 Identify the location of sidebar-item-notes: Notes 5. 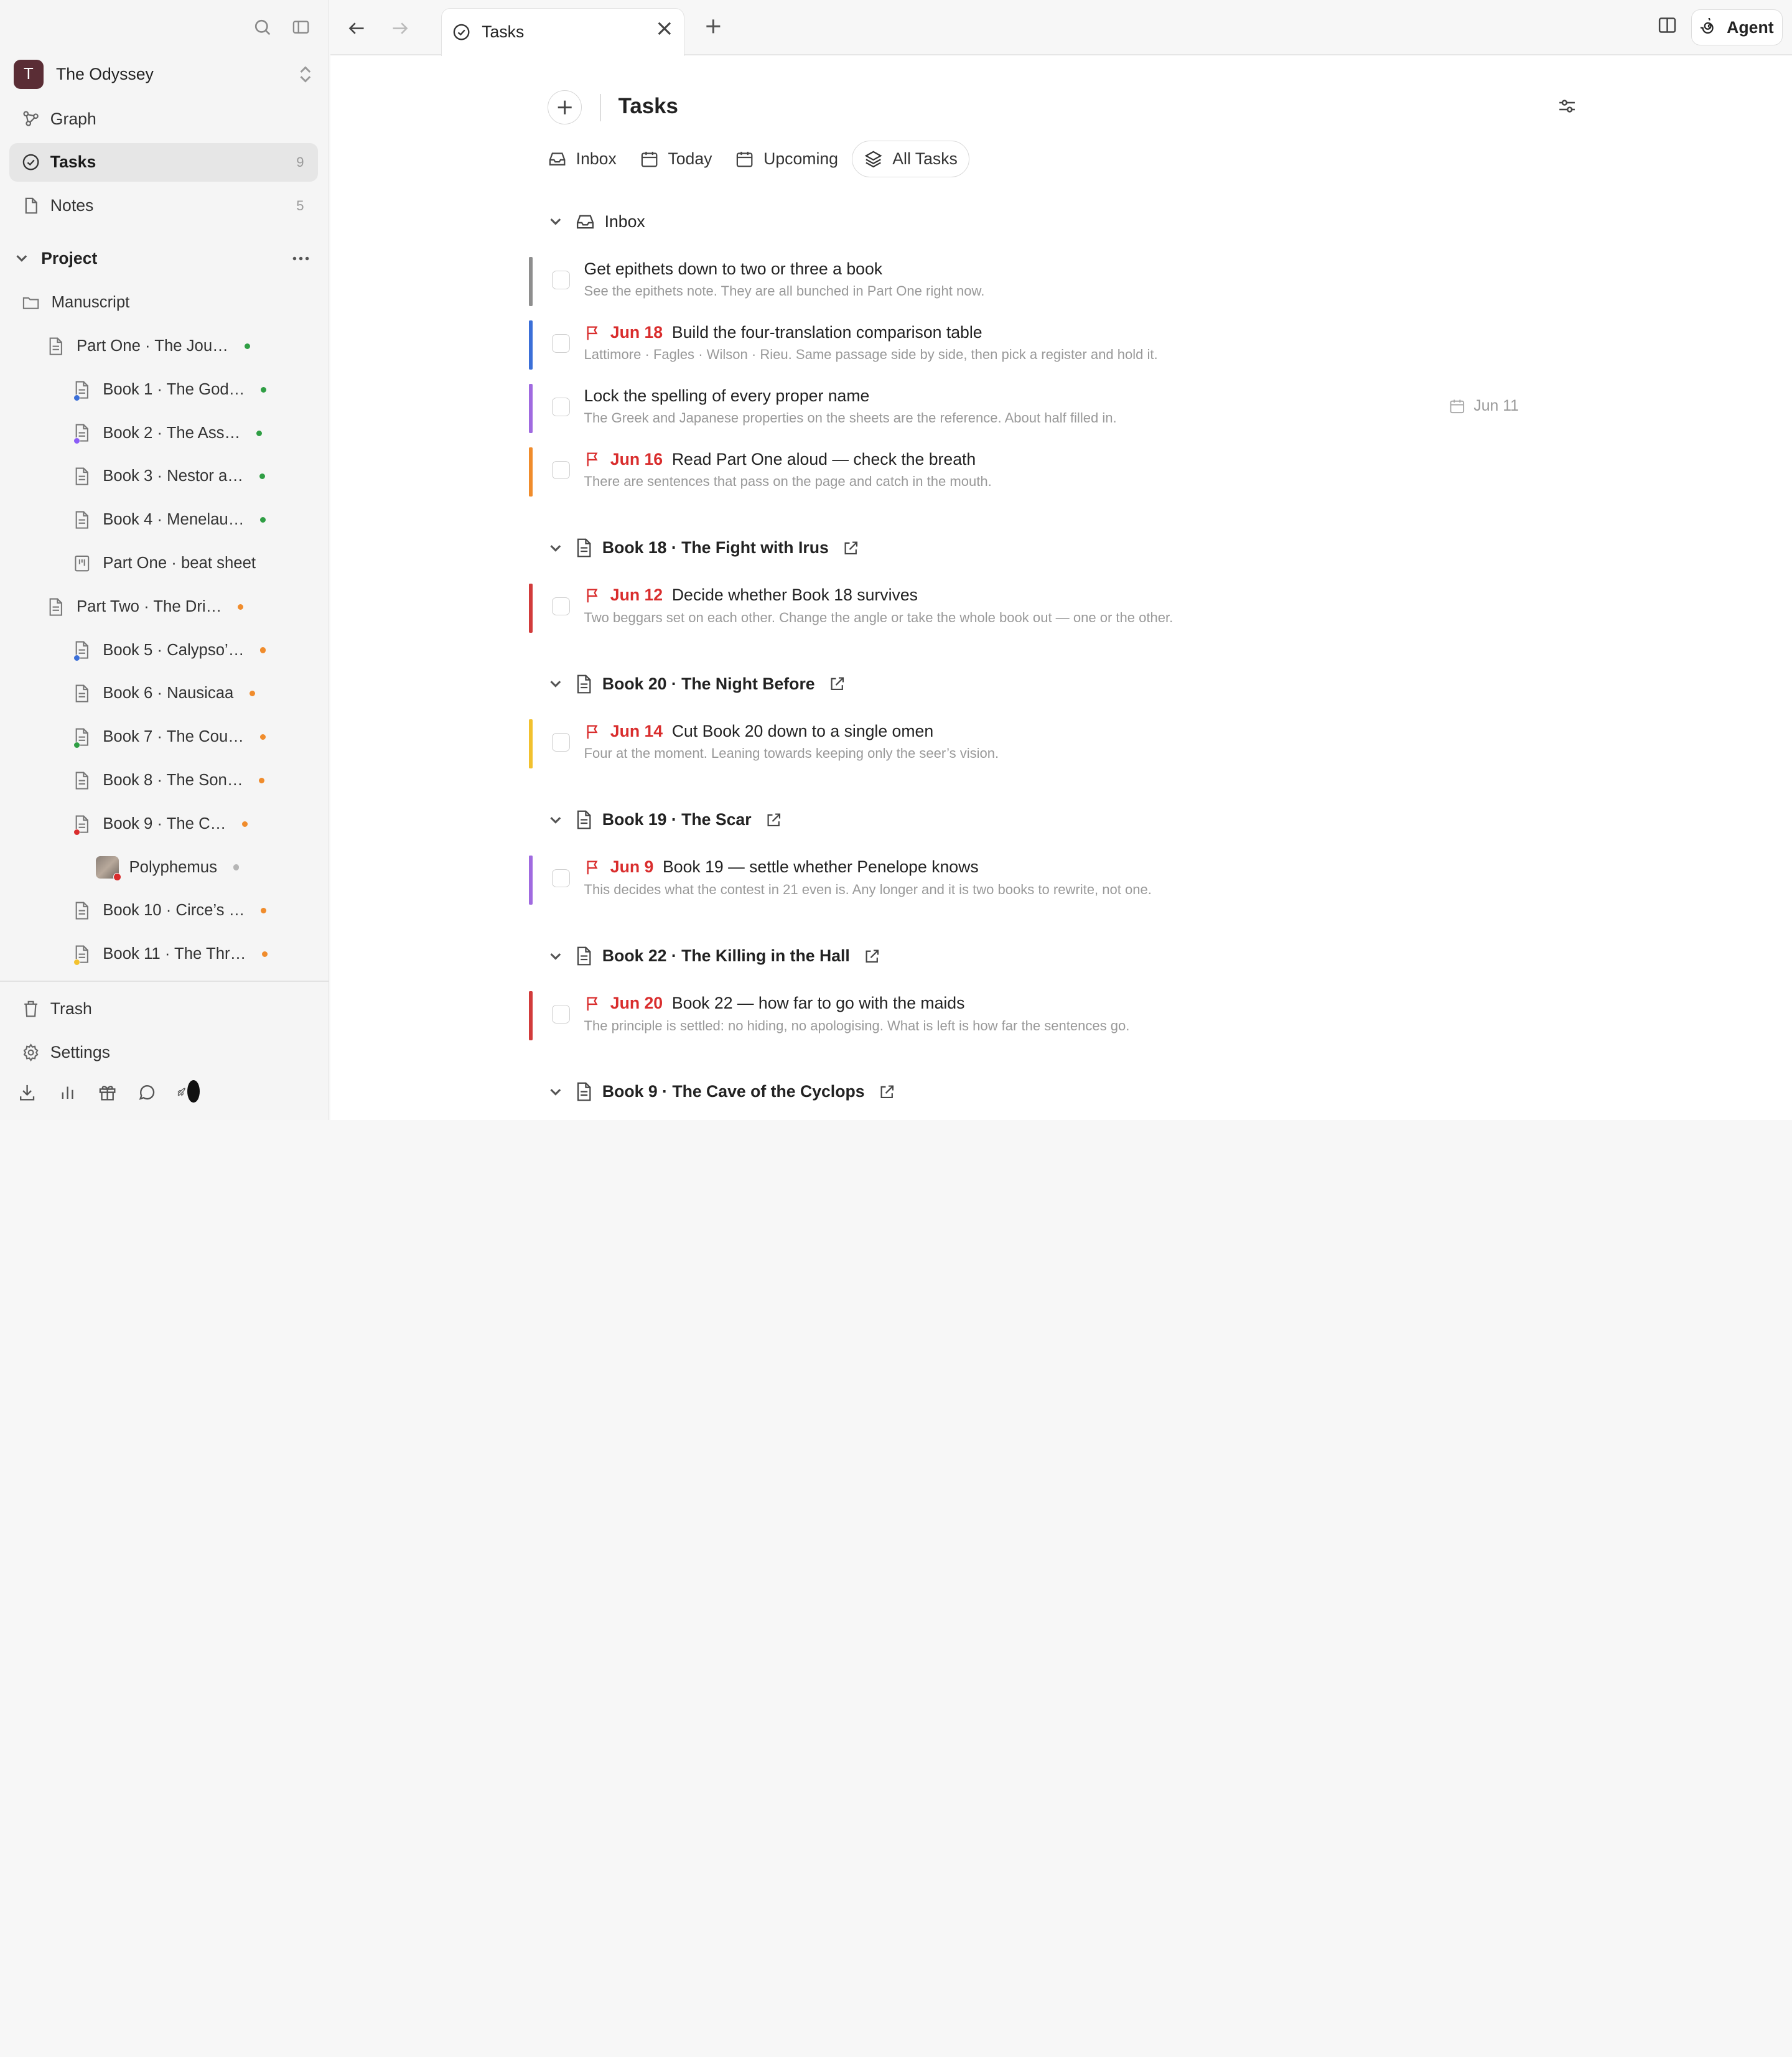
(164, 205).